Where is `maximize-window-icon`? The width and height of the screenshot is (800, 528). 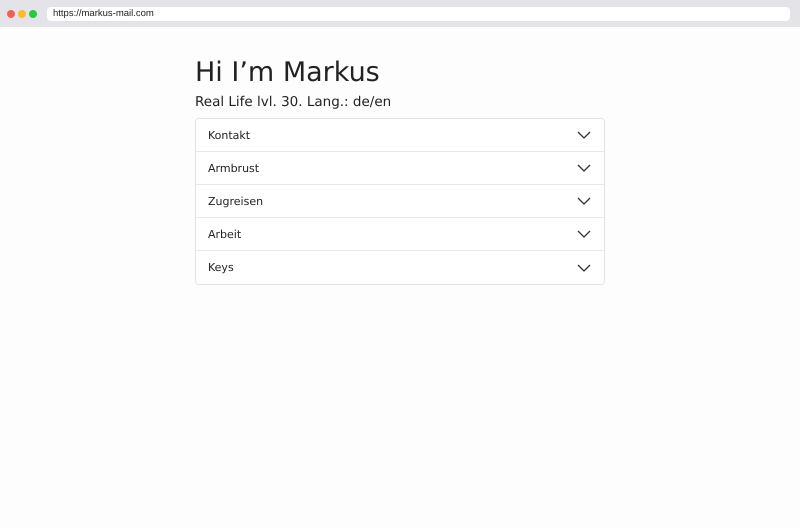
maximize-window-icon is located at coordinates (33, 14).